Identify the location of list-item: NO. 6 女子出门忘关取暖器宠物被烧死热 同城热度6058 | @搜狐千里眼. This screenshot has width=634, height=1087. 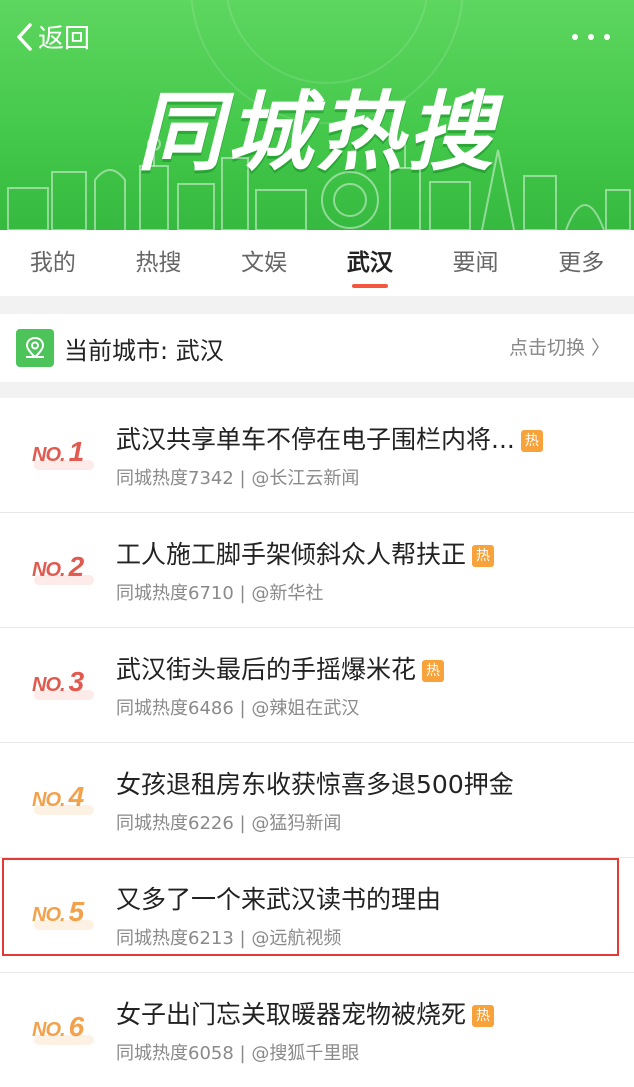
(317, 1030).